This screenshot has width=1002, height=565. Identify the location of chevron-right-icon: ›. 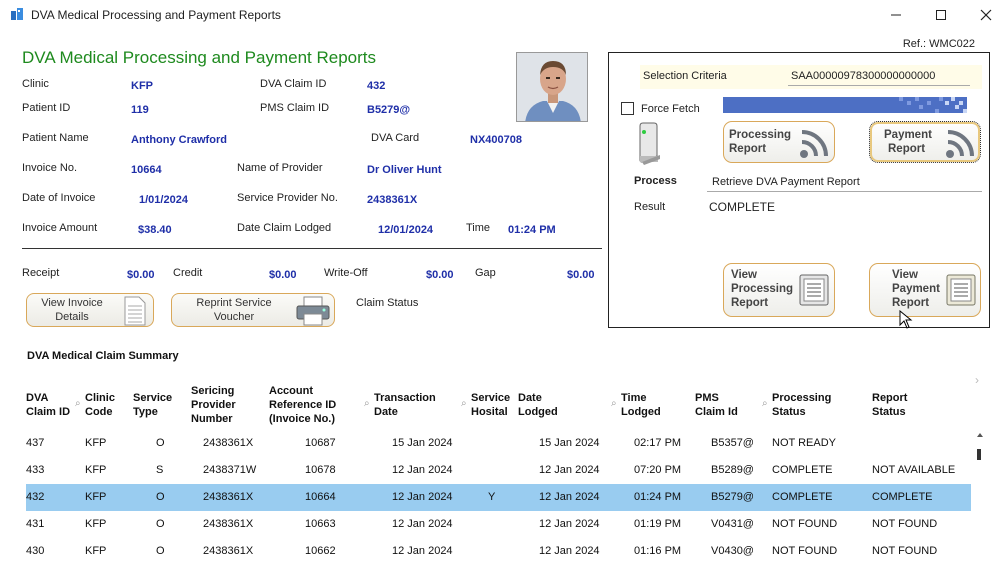
(977, 380).